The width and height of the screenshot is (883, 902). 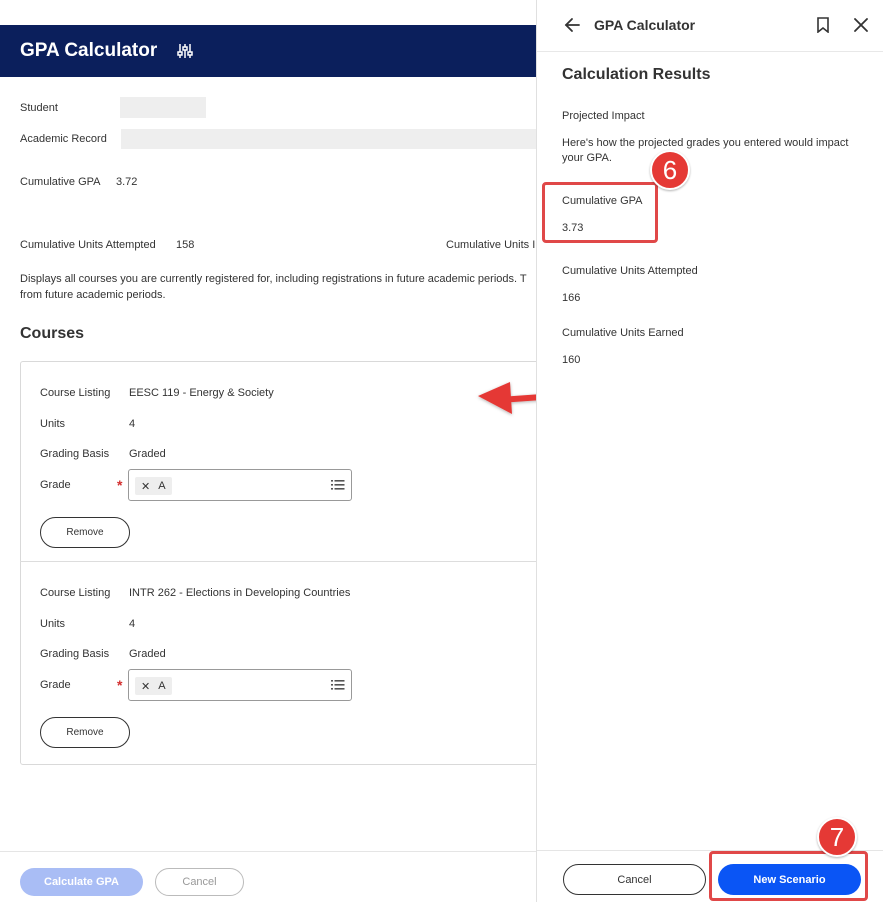 I want to click on top-strip, so click(x=268, y=12).